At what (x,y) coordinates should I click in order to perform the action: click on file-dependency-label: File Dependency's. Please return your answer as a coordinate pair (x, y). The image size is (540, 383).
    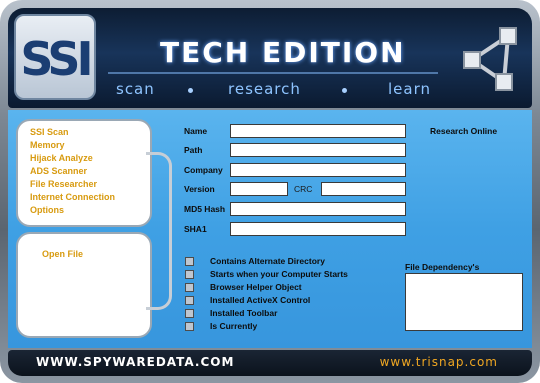
    Looking at the image, I should click on (442, 267).